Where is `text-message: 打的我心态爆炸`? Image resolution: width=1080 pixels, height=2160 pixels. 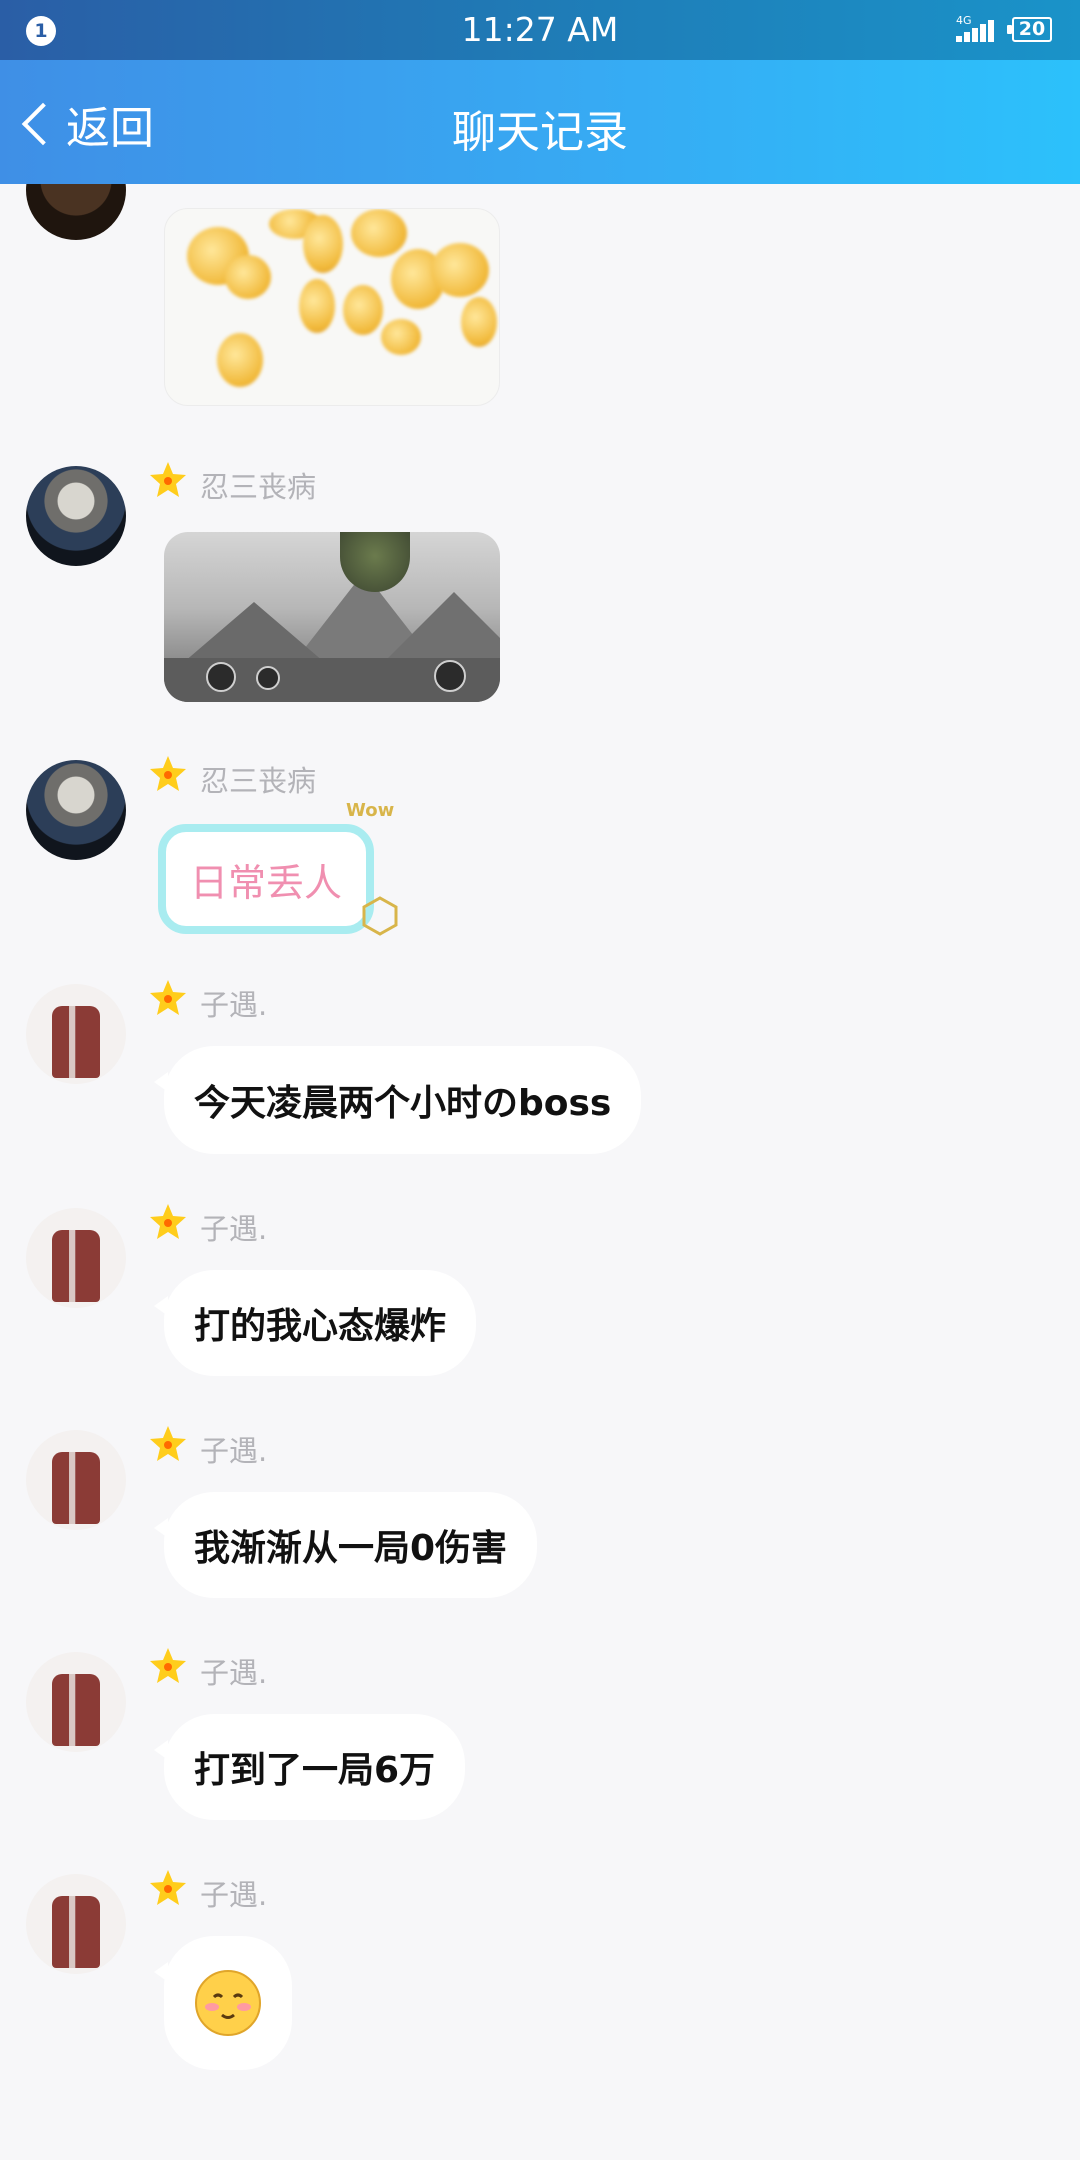 text-message: 打的我心态爆炸 is located at coordinates (315, 1323).